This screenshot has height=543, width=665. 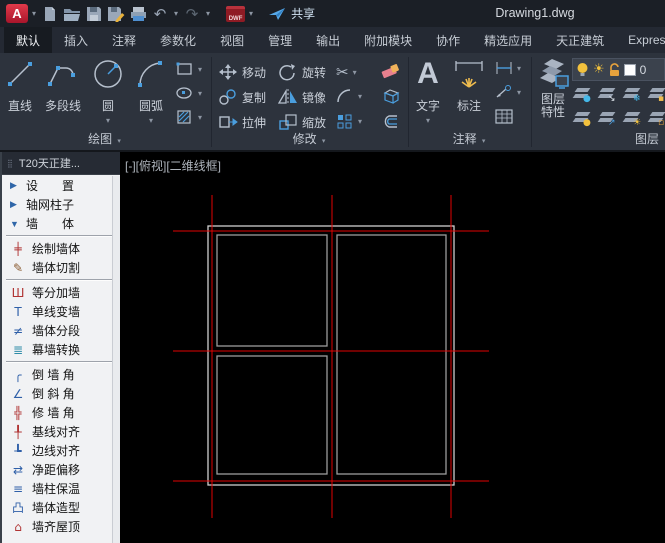 What do you see at coordinates (469, 84) in the screenshot?
I see `dimension-button: 标注` at bounding box center [469, 84].